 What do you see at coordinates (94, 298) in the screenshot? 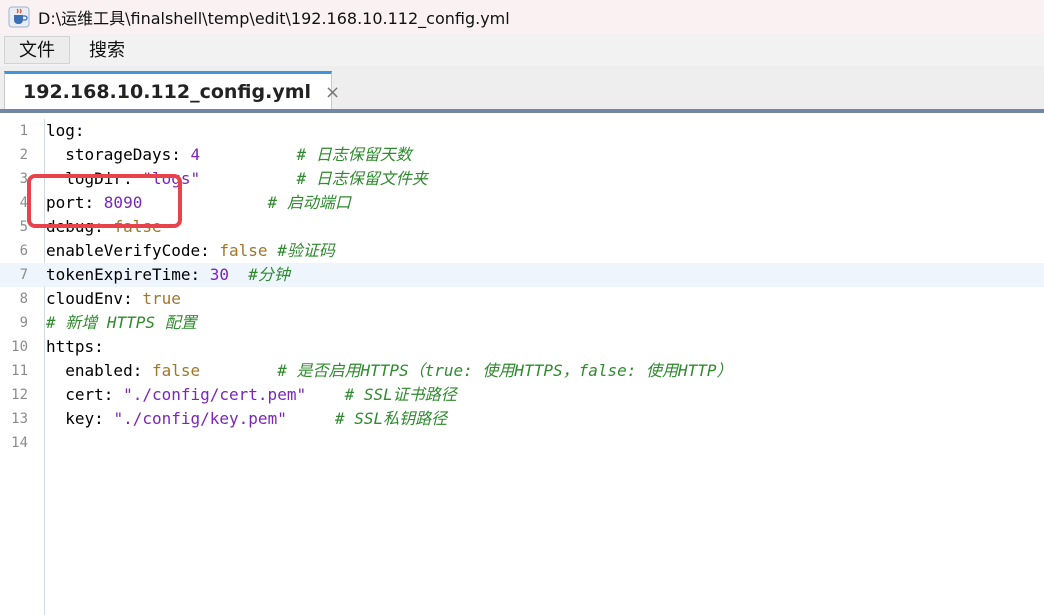
I see `yaml-key: cloudEnv:` at bounding box center [94, 298].